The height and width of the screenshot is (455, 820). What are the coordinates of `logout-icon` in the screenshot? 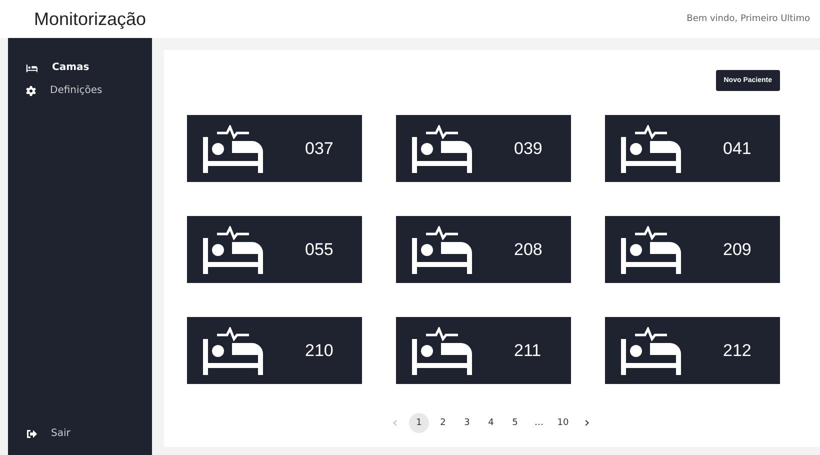 It's located at (31, 433).